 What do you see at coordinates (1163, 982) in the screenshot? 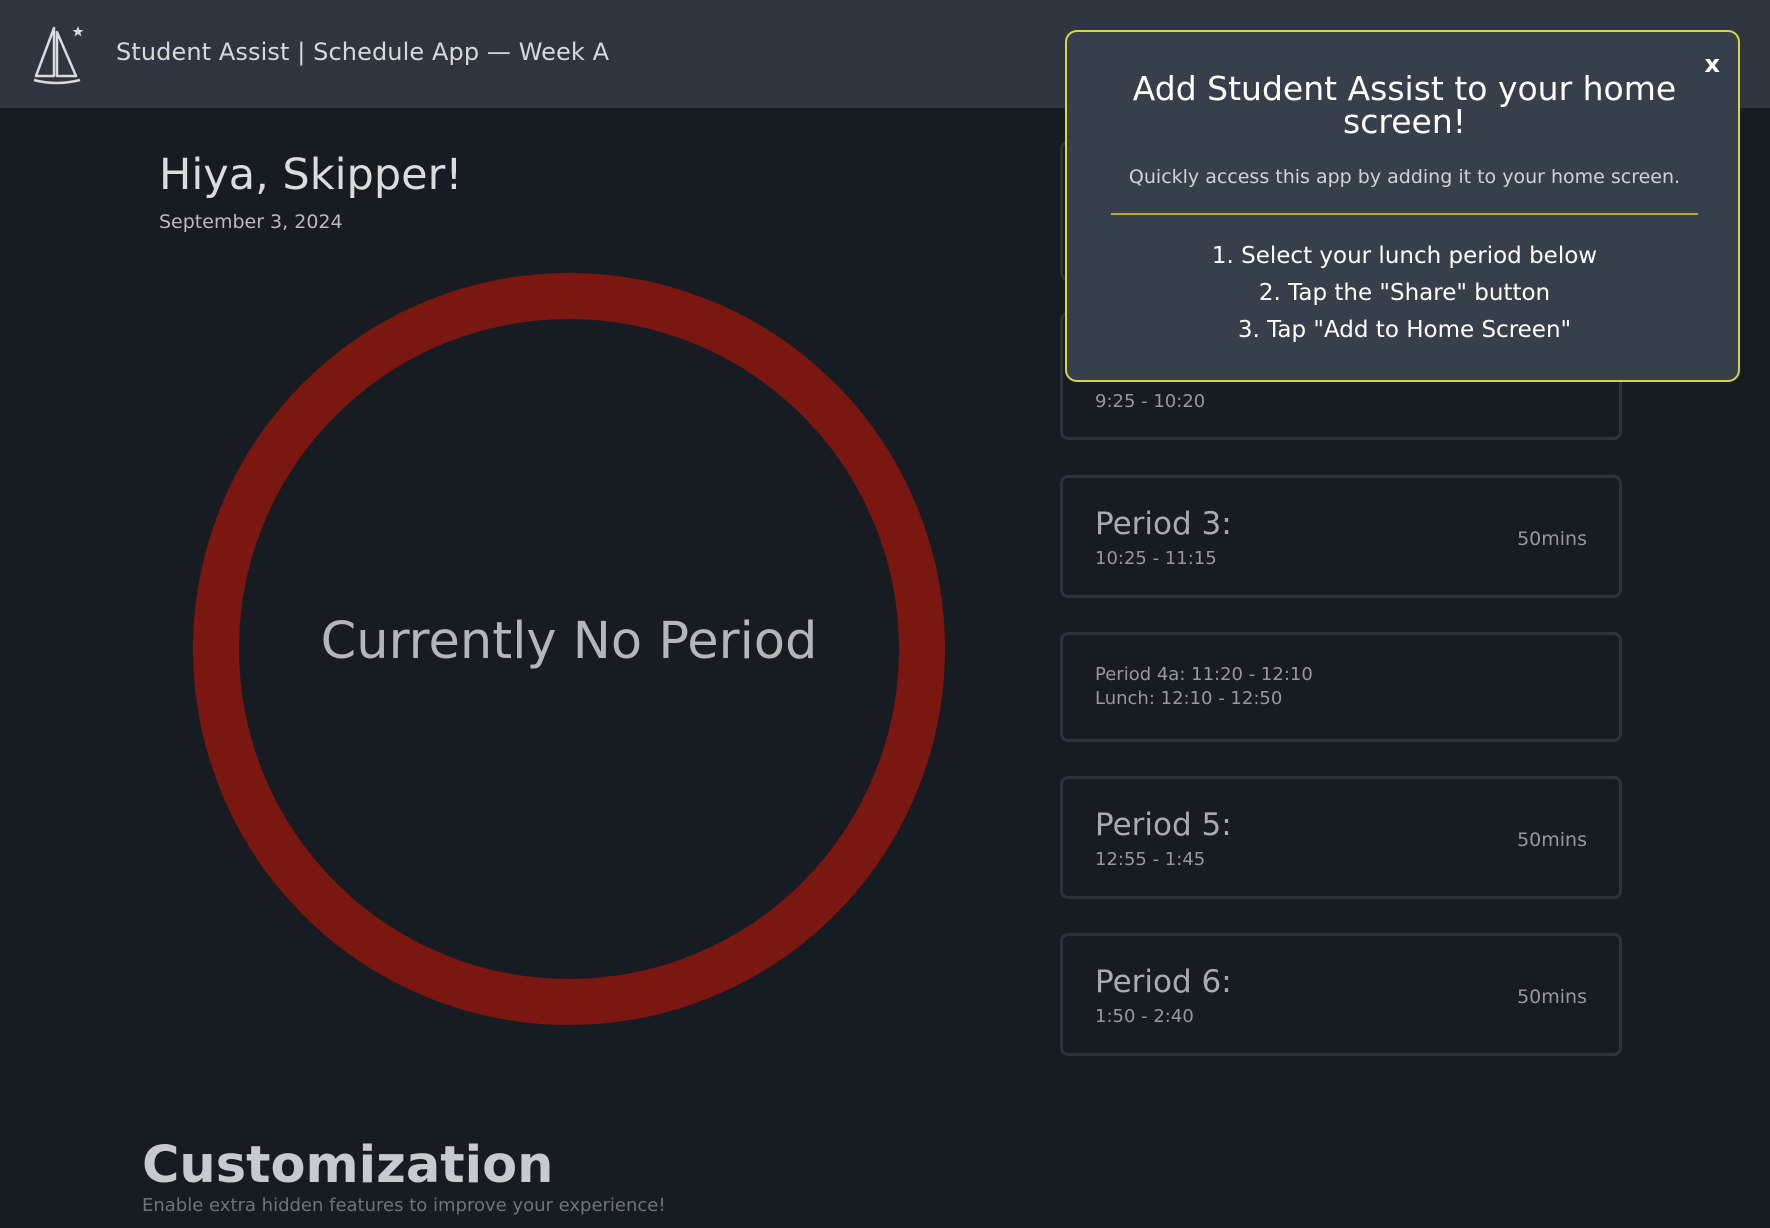
I see `period-name: Period 6:` at bounding box center [1163, 982].